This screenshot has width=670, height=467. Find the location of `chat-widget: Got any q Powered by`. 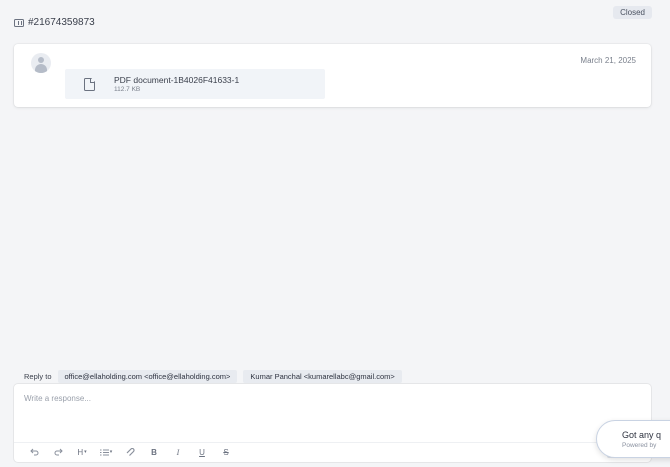

chat-widget: Got any q Powered by is located at coordinates (633, 439).